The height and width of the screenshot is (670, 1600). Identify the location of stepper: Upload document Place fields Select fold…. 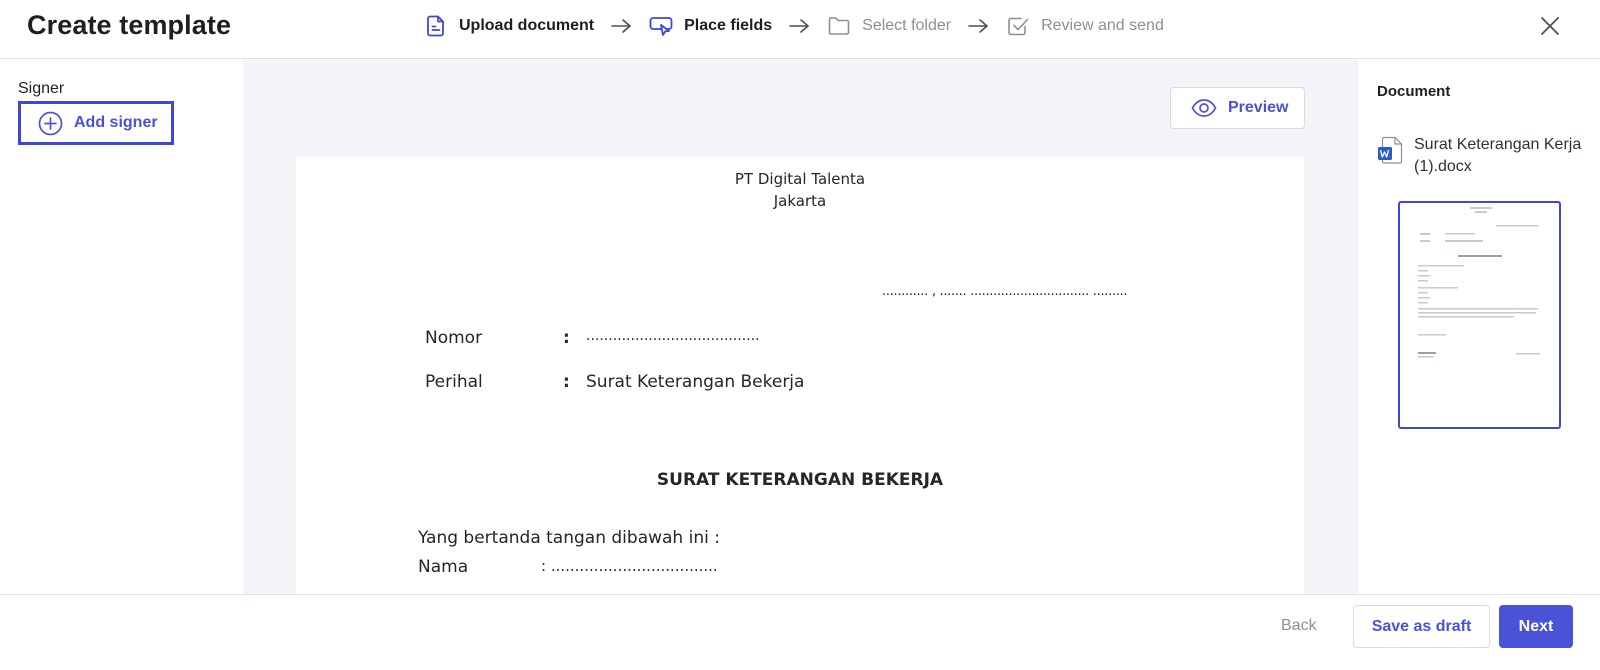
(794, 26).